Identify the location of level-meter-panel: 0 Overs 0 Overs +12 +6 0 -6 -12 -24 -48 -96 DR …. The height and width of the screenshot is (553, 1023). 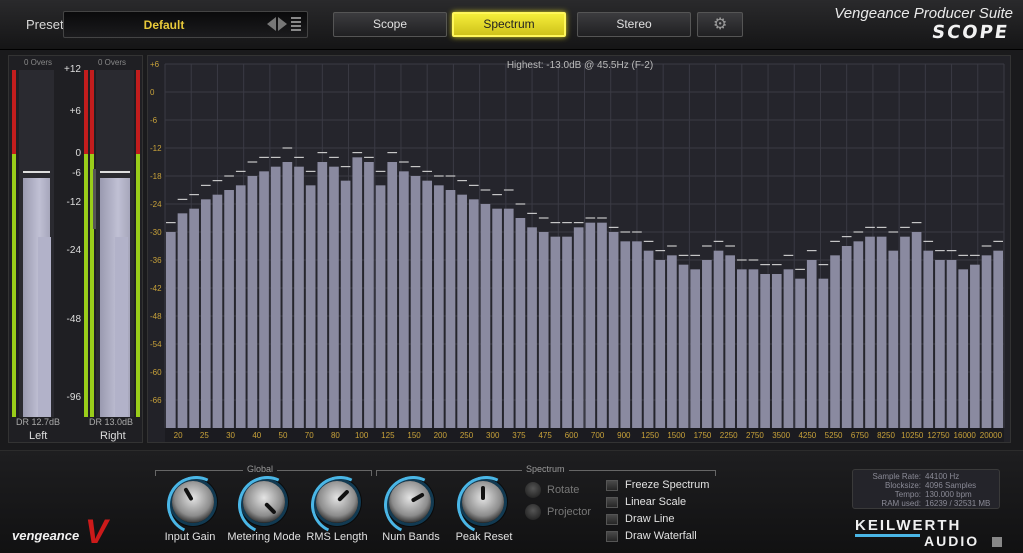
(75, 249).